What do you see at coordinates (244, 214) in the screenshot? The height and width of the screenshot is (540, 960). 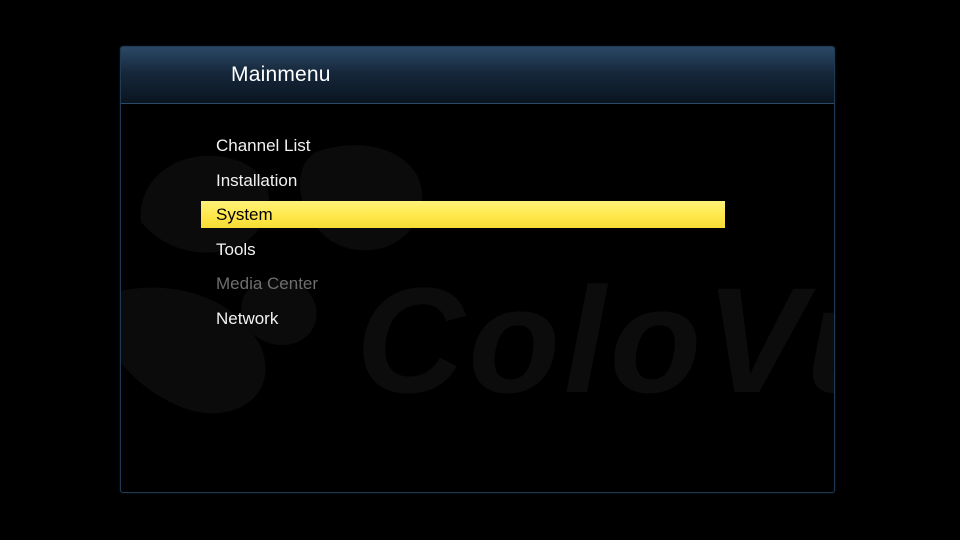 I see `menu-item-label: System` at bounding box center [244, 214].